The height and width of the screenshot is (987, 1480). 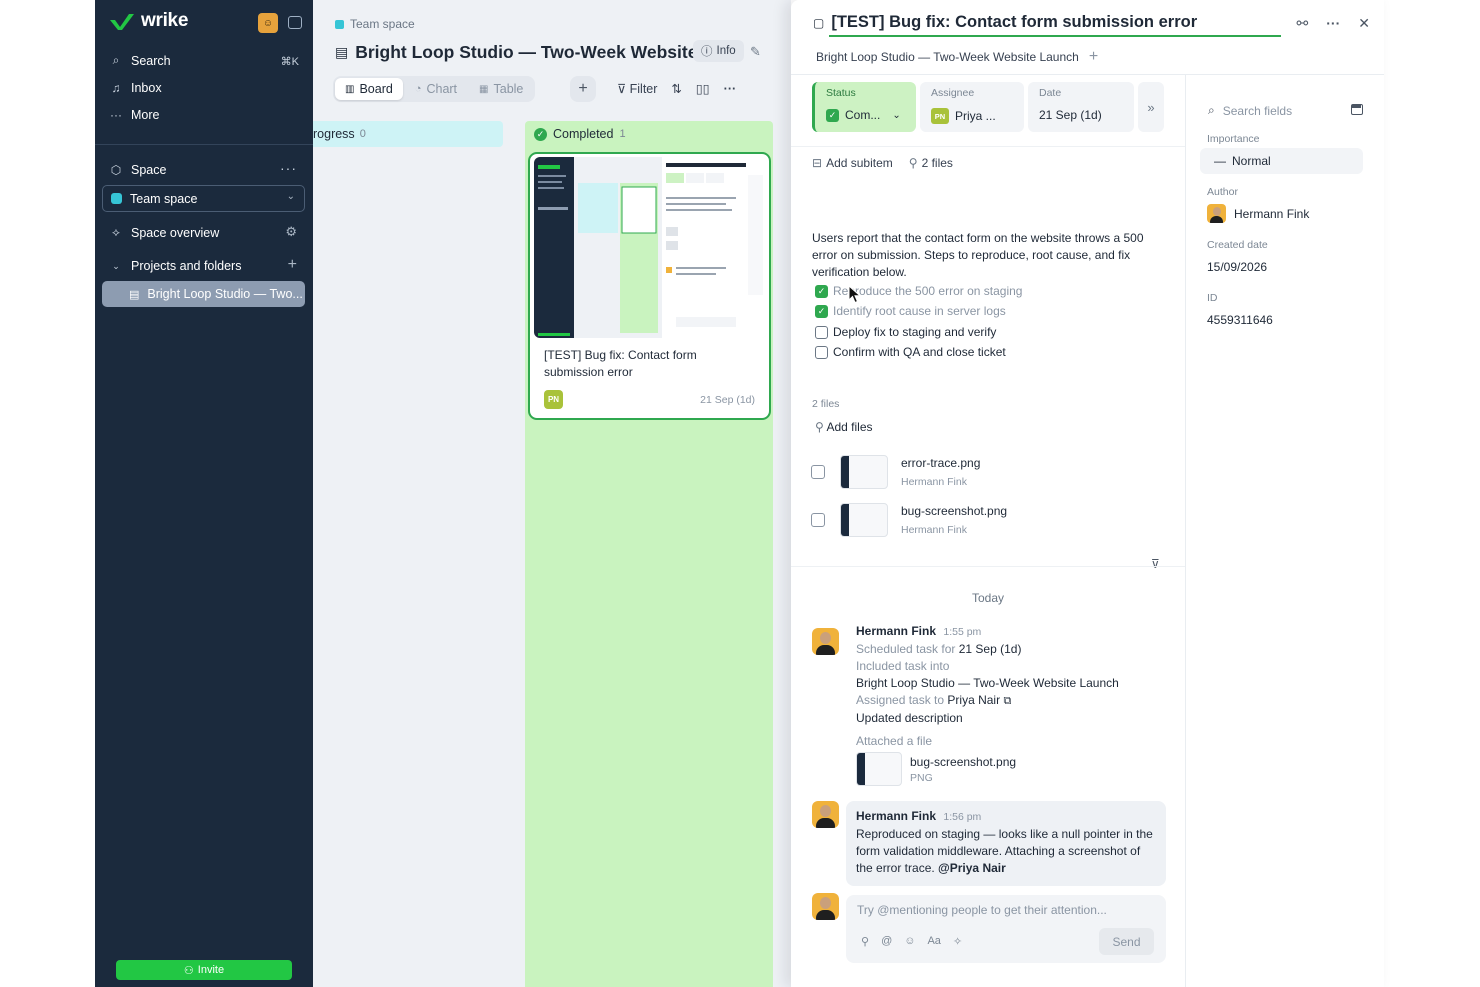 What do you see at coordinates (865, 941) in the screenshot?
I see `paperclip-icon: ⚲` at bounding box center [865, 941].